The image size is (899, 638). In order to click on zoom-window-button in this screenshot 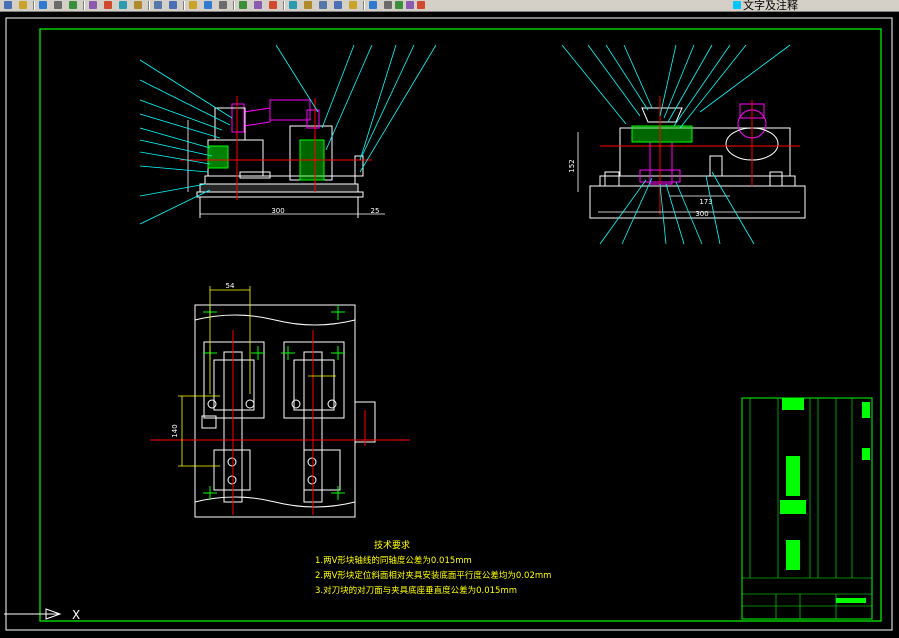, I will do `click(243, 5)`.